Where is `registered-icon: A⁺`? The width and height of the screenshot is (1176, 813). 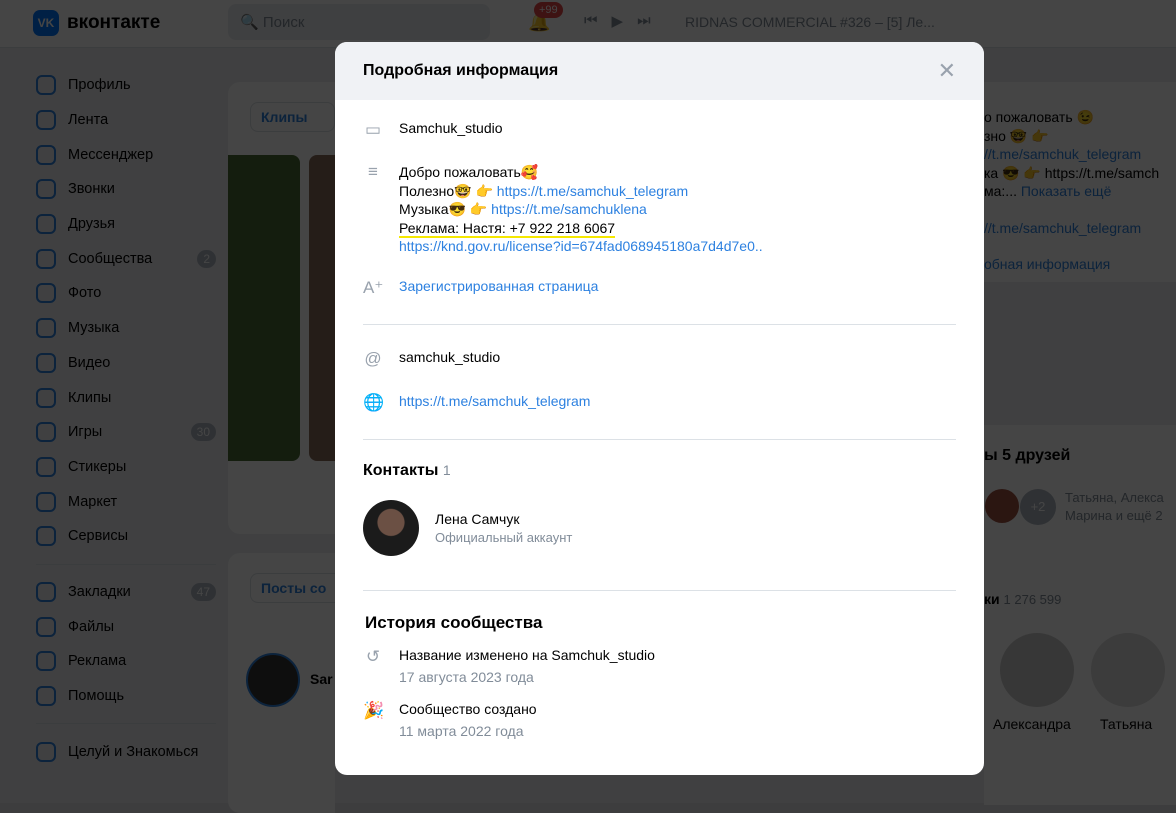
registered-icon: A⁺ is located at coordinates (373, 287).